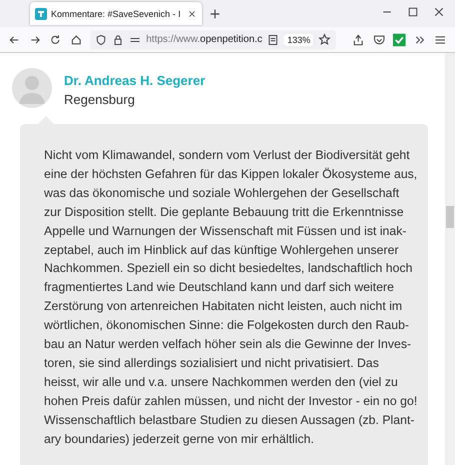 This screenshot has width=455, height=465. What do you see at coordinates (101, 40) in the screenshot?
I see `shield-icon` at bounding box center [101, 40].